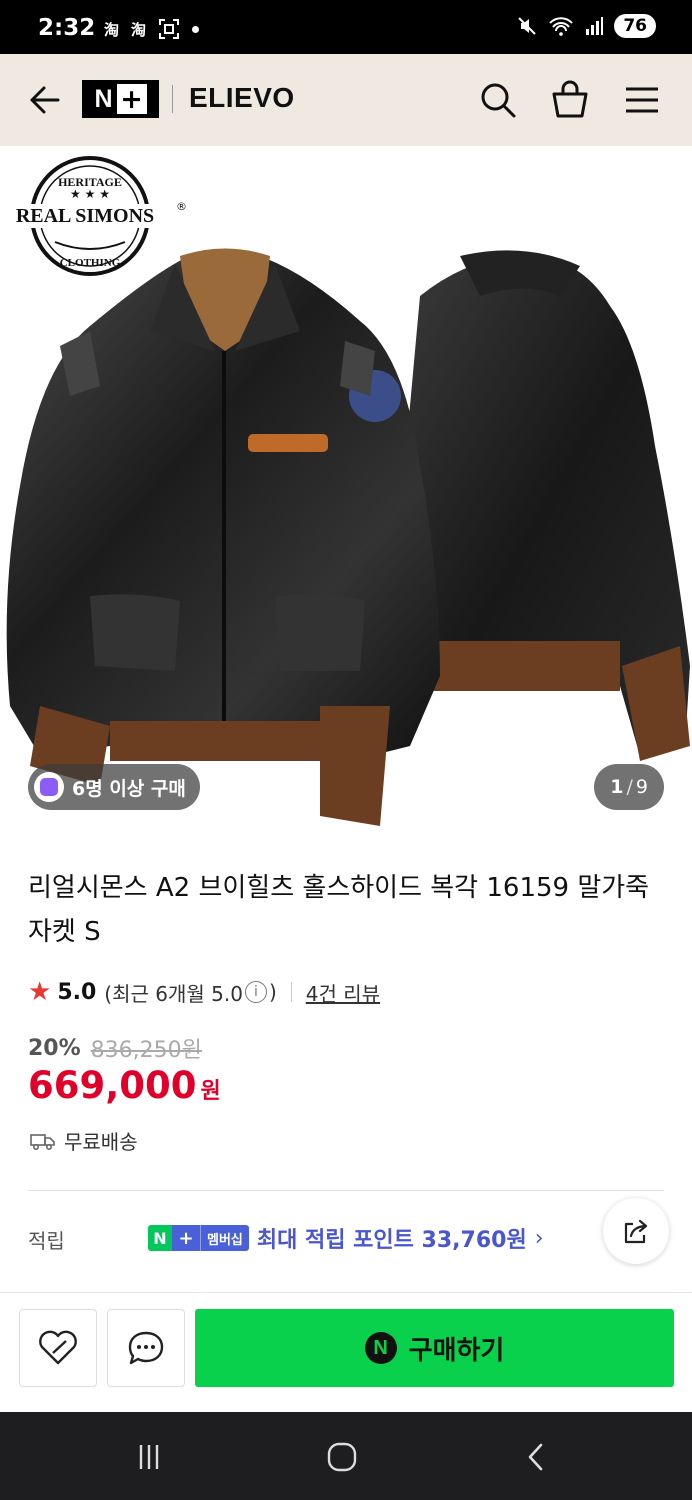 The image size is (692, 1500). I want to click on page-current: 1, so click(617, 787).